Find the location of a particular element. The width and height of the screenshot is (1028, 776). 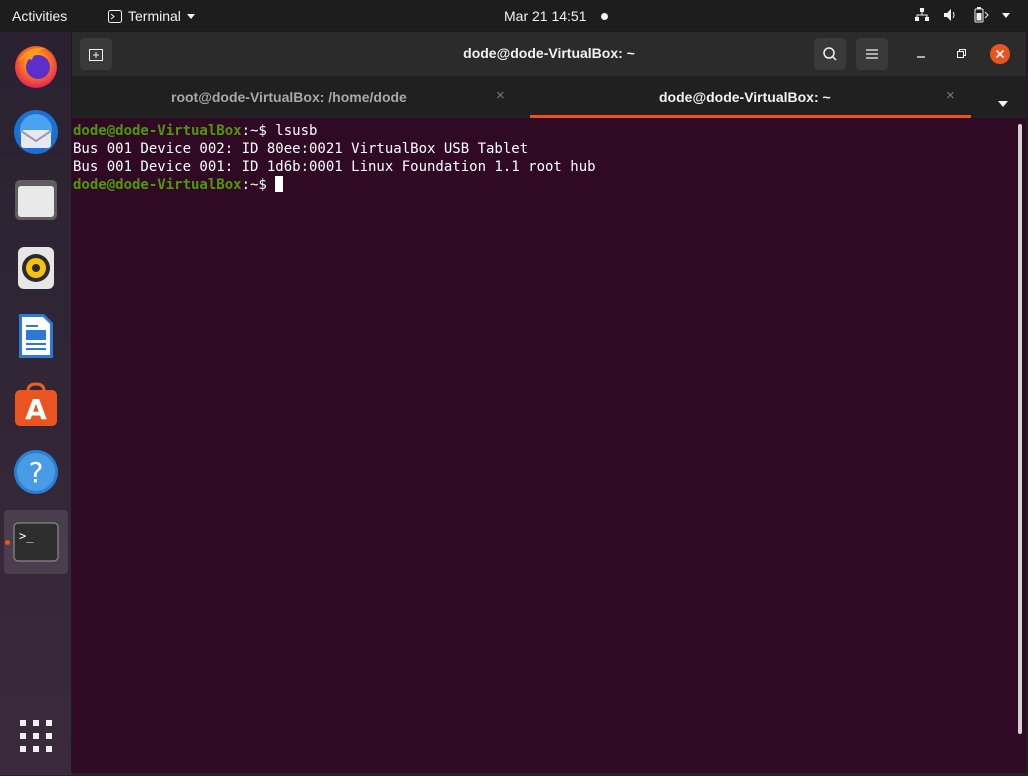

text-cursor is located at coordinates (279, 184).